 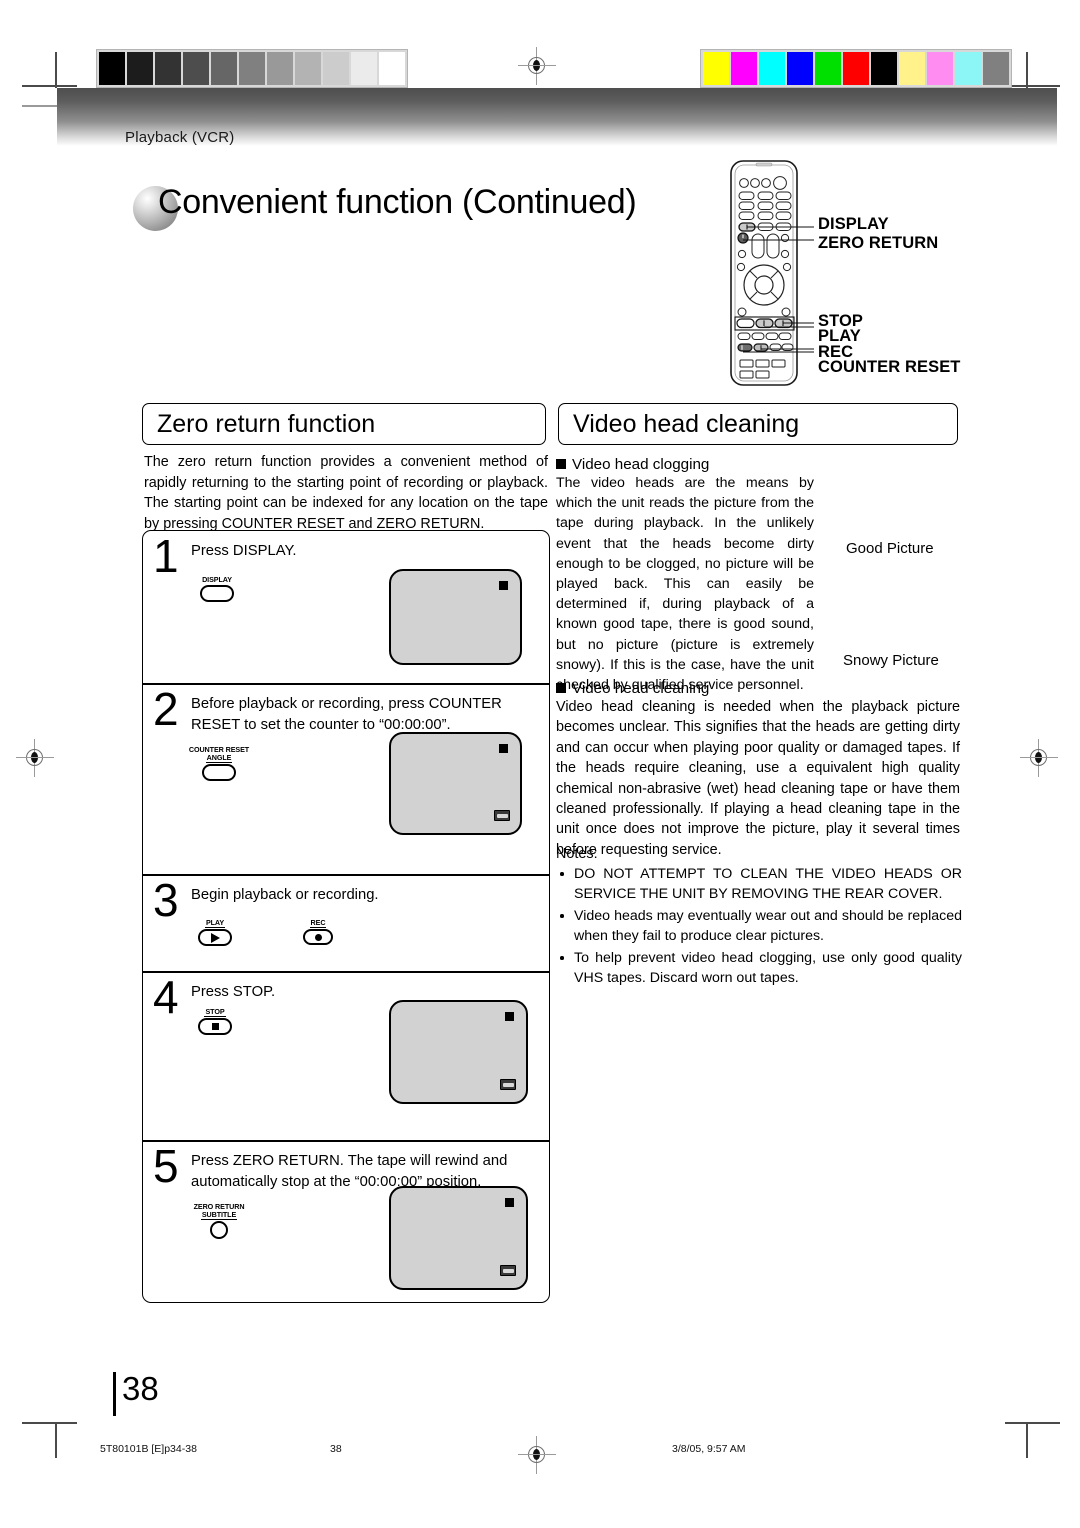 I want to click on crop-mark-top-left-v, so click(x=56, y=70).